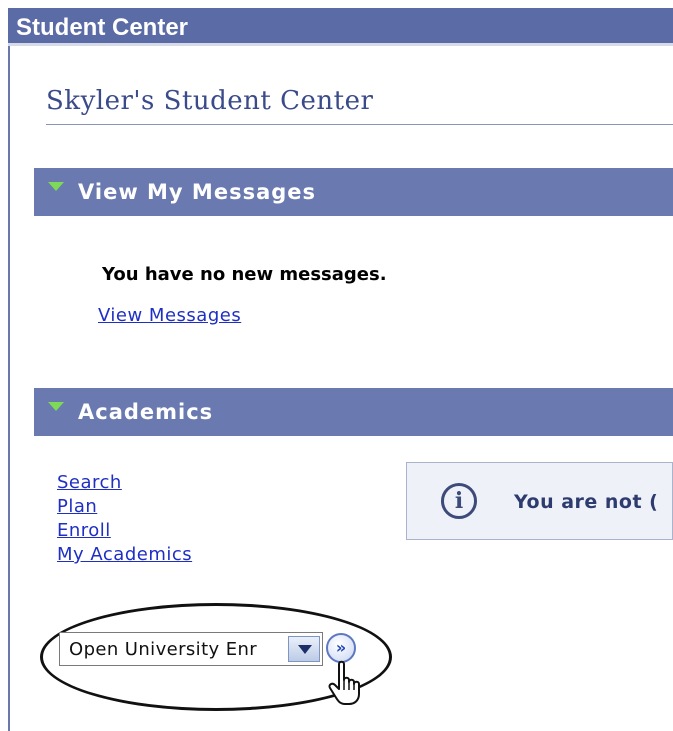  Describe the element at coordinates (124, 507) in the screenshot. I see `plan-link: Plan` at that location.